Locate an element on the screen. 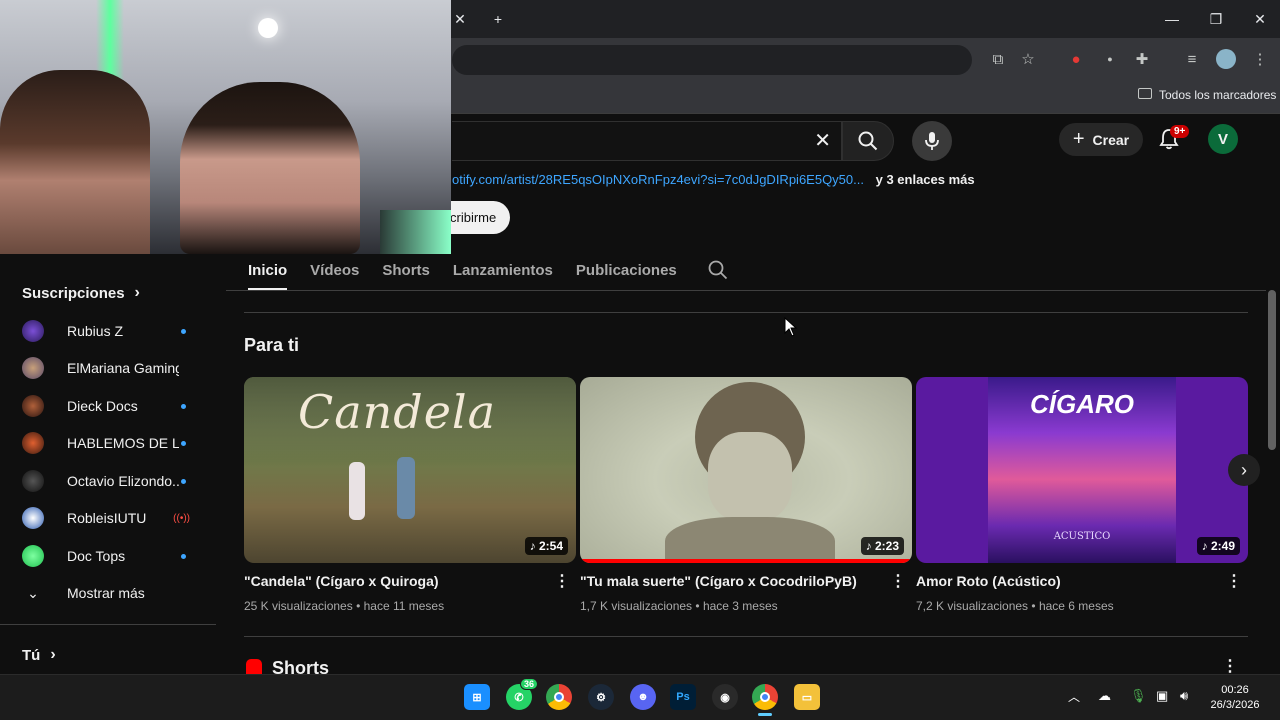  microphone-tray-icon: 🎙︎ is located at coordinates (1138, 696).